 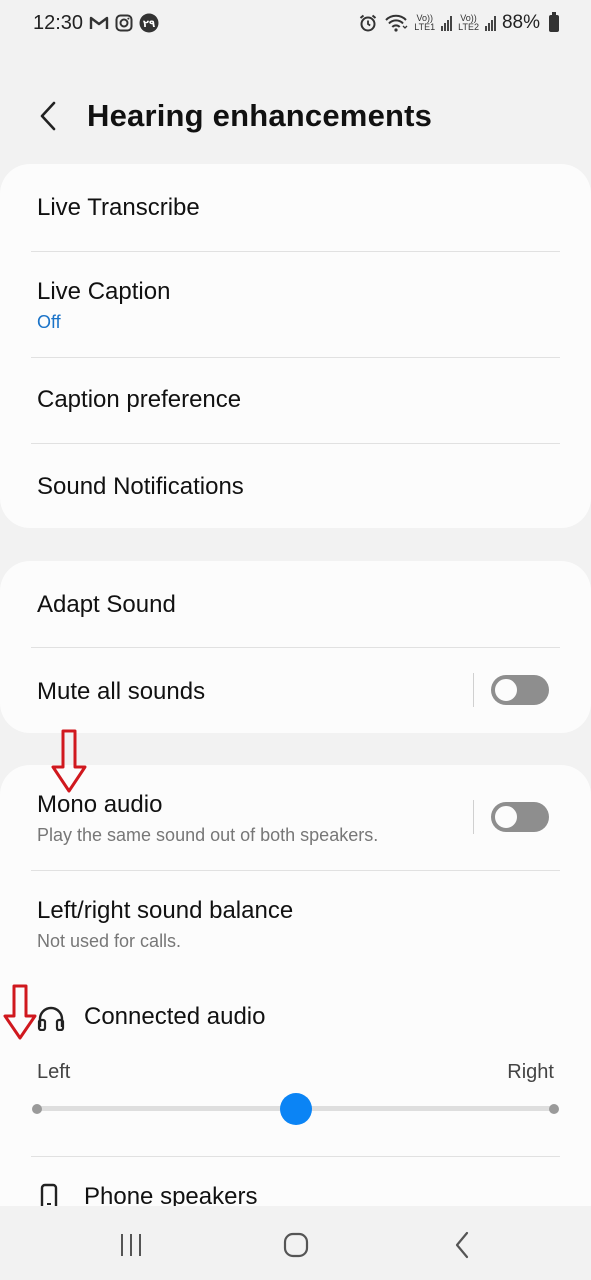 I want to click on battery-percent: 88%, so click(x=520, y=22).